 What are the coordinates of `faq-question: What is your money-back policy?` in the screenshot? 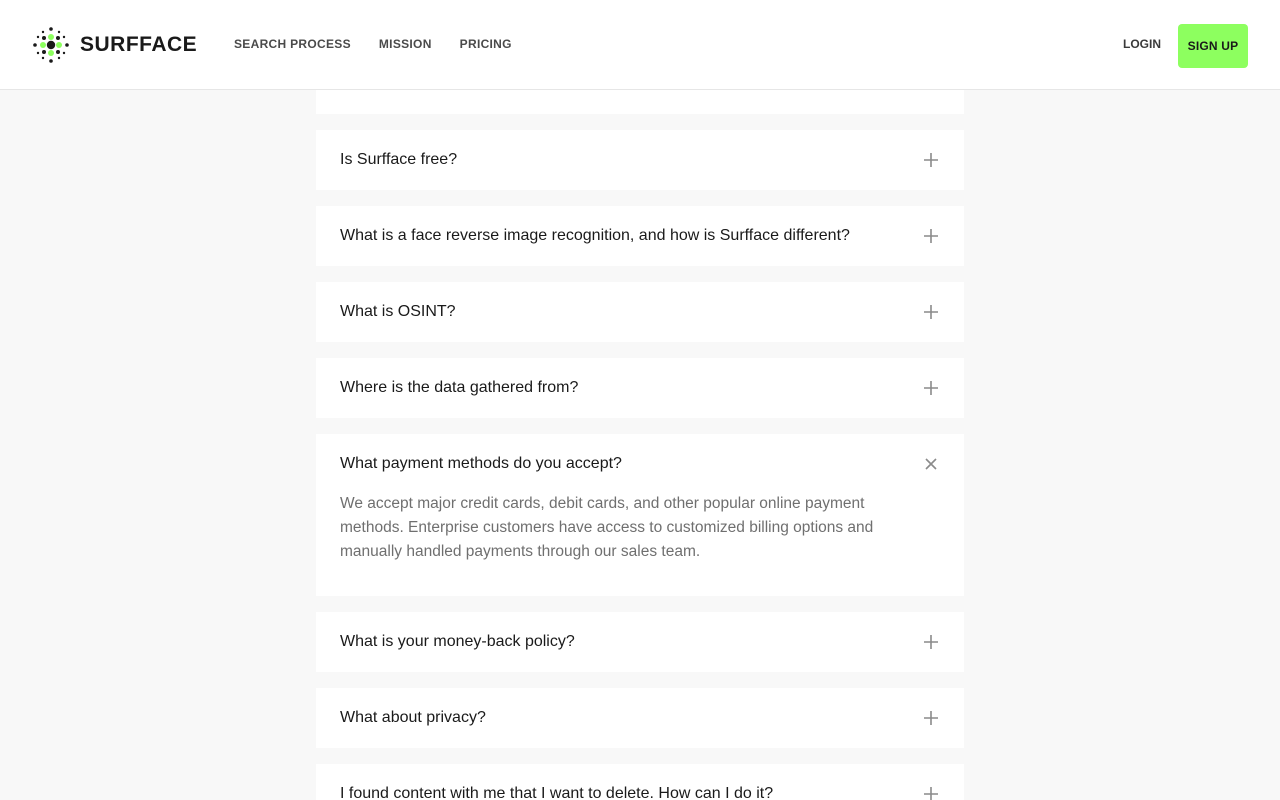 It's located at (457, 641).